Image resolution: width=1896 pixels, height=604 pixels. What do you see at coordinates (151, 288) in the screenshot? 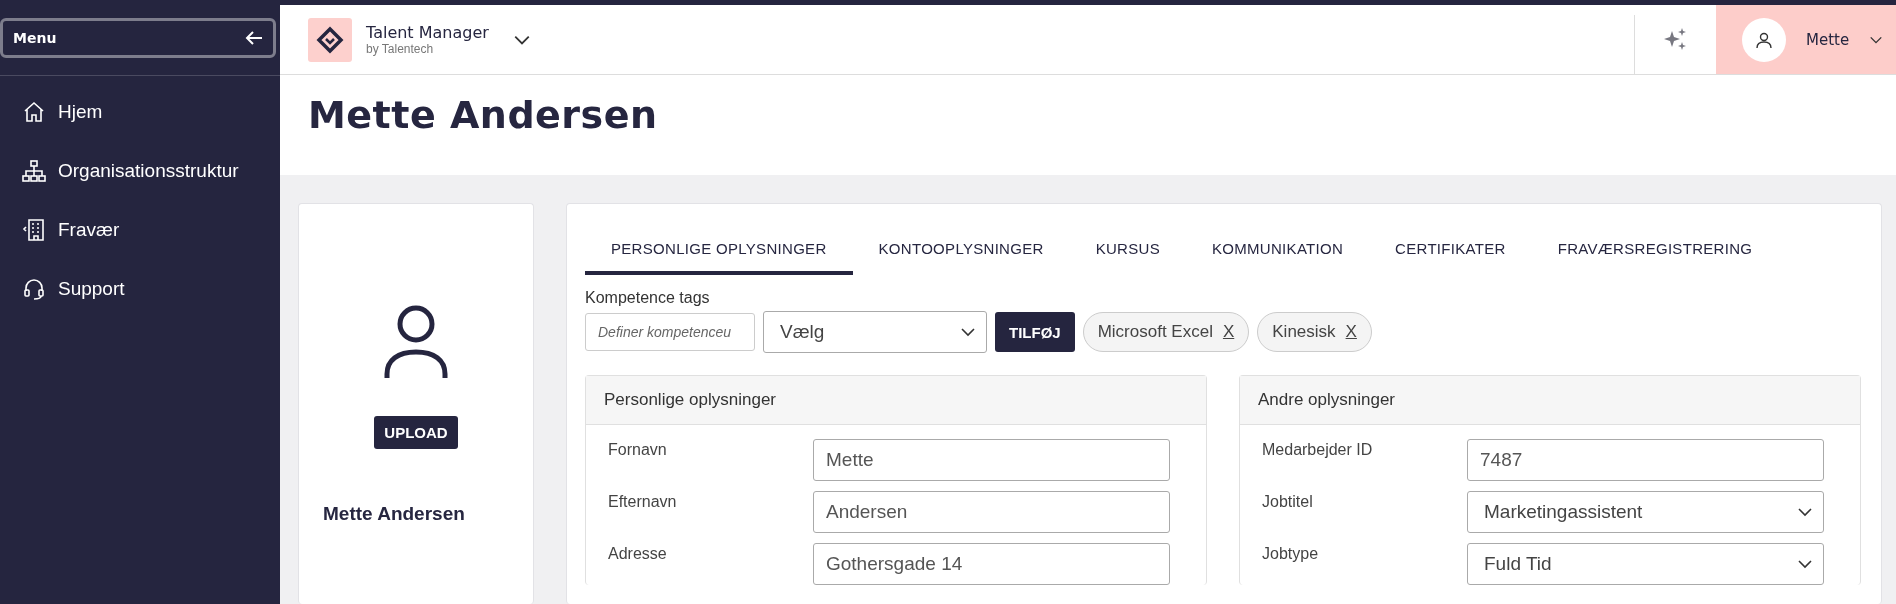
I see `nav-item: Support` at bounding box center [151, 288].